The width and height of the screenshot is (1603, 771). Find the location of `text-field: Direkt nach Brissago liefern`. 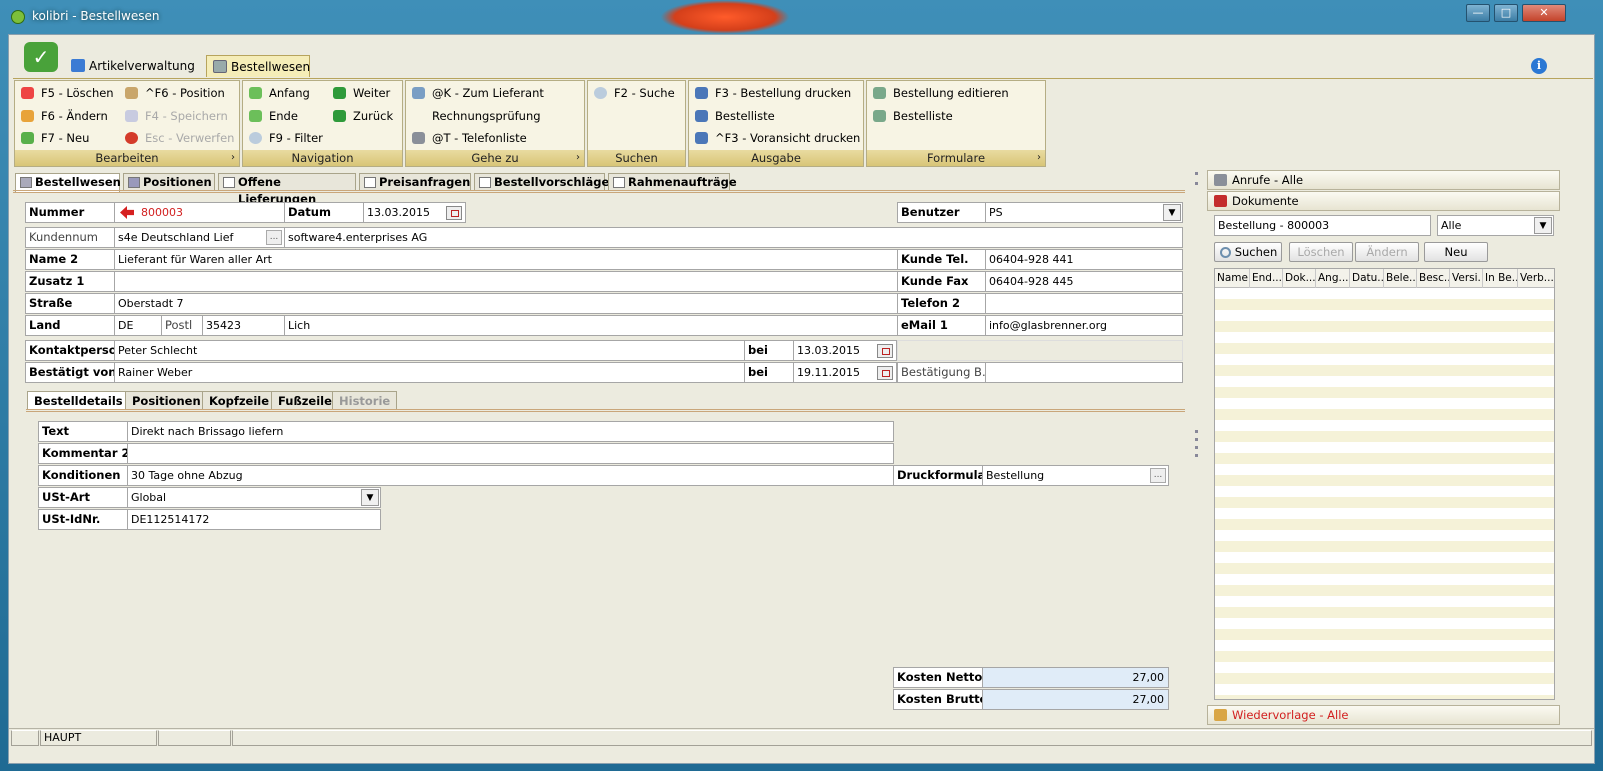

text-field: Direkt nach Brissago liefern is located at coordinates (510, 431).